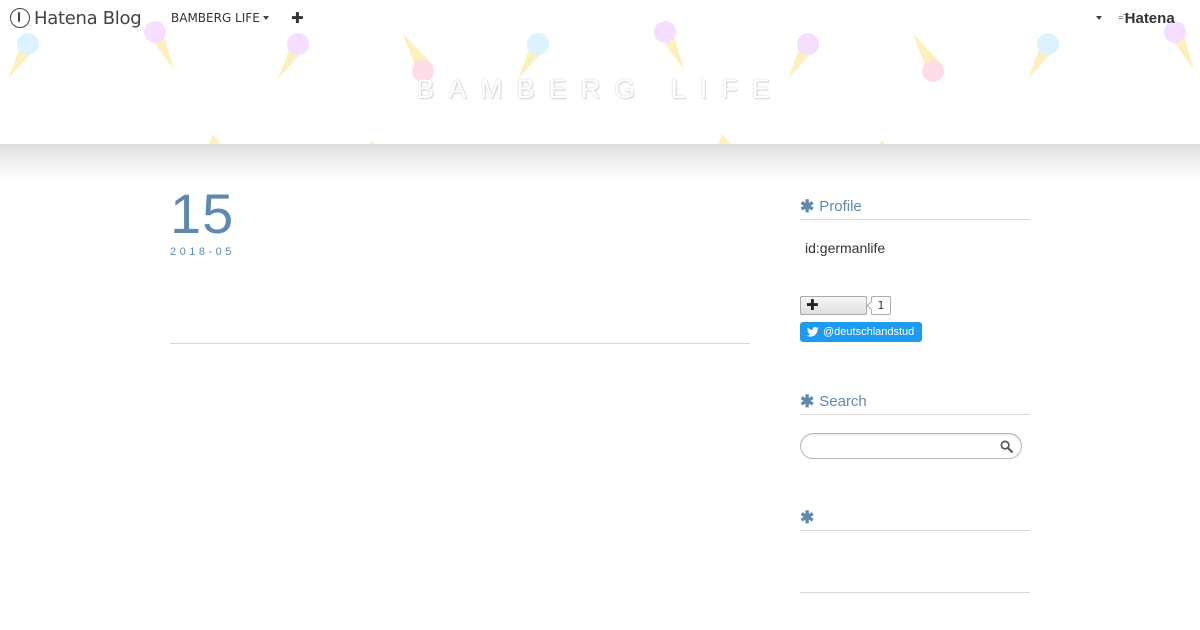  Describe the element at coordinates (600, 89) in the screenshot. I see `blog-title: BAMBERG LIFE` at that location.